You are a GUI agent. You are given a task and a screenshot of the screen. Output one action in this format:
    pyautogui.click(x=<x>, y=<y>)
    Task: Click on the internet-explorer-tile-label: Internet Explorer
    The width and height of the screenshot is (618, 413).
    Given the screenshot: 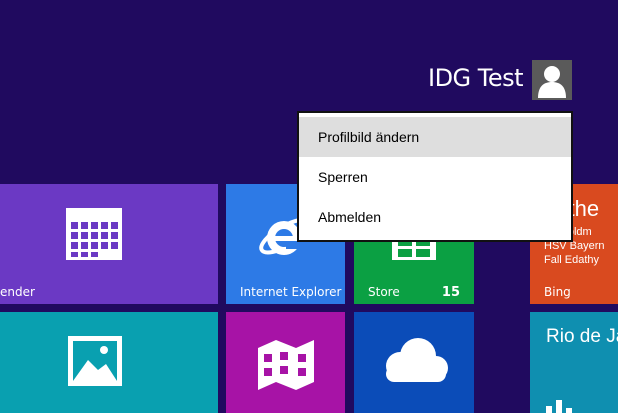 What is the action you would take?
    pyautogui.click(x=291, y=292)
    